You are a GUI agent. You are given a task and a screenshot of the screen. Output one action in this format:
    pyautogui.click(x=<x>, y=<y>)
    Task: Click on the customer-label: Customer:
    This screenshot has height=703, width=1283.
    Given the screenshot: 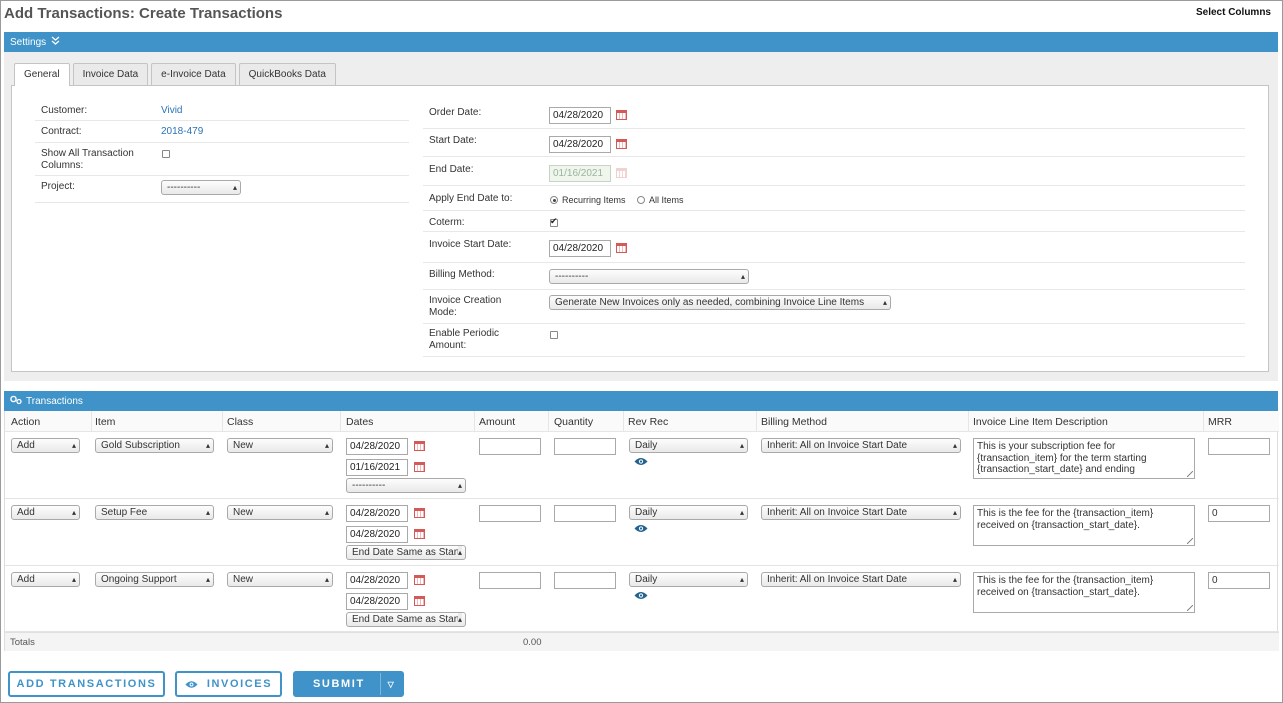 What is the action you would take?
    pyautogui.click(x=64, y=110)
    